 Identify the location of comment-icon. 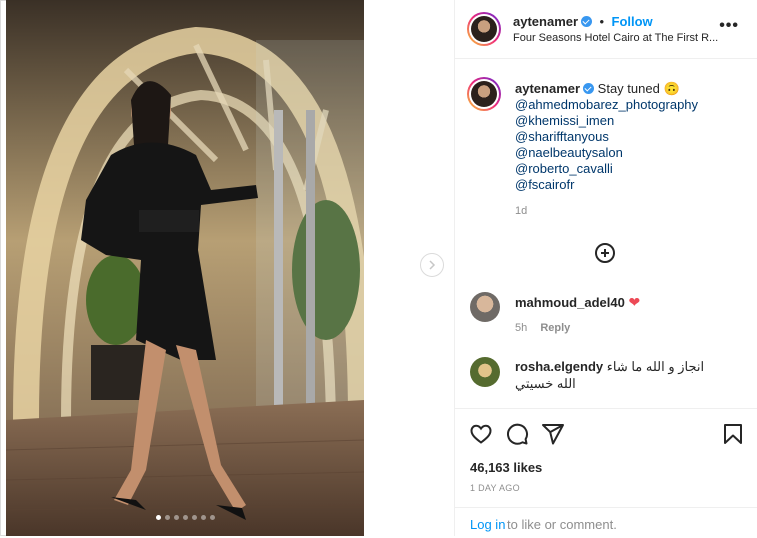
(517, 434).